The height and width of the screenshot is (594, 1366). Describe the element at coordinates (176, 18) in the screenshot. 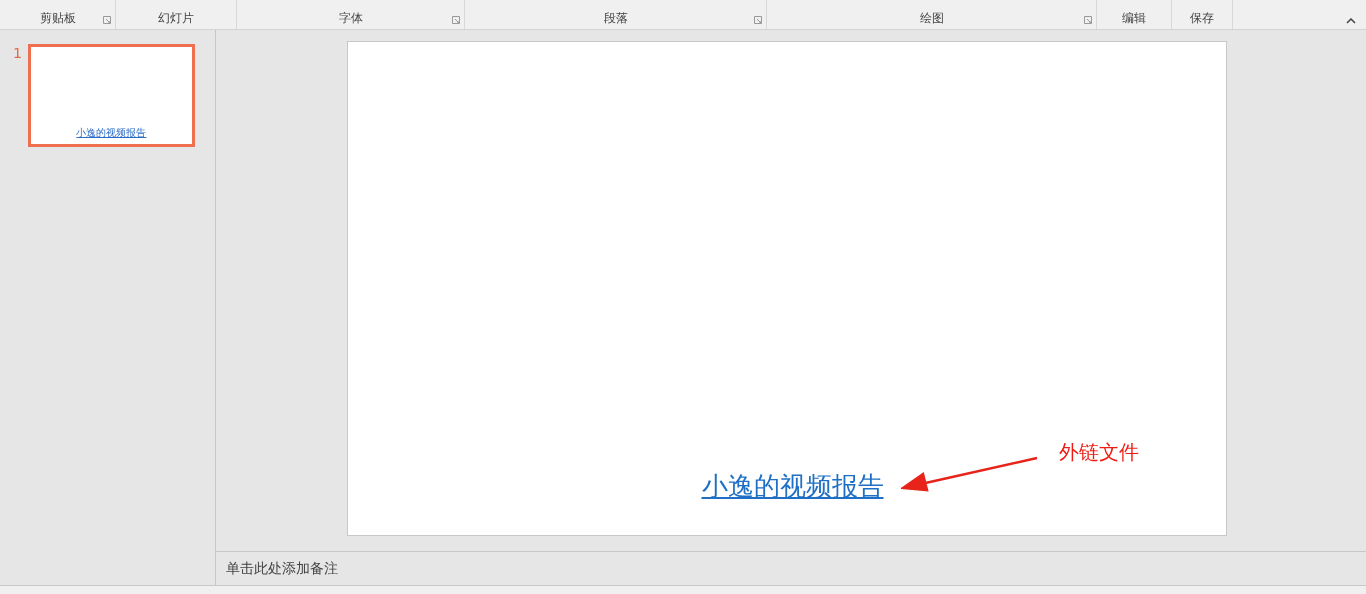

I see `group-label: 幻灯片` at that location.